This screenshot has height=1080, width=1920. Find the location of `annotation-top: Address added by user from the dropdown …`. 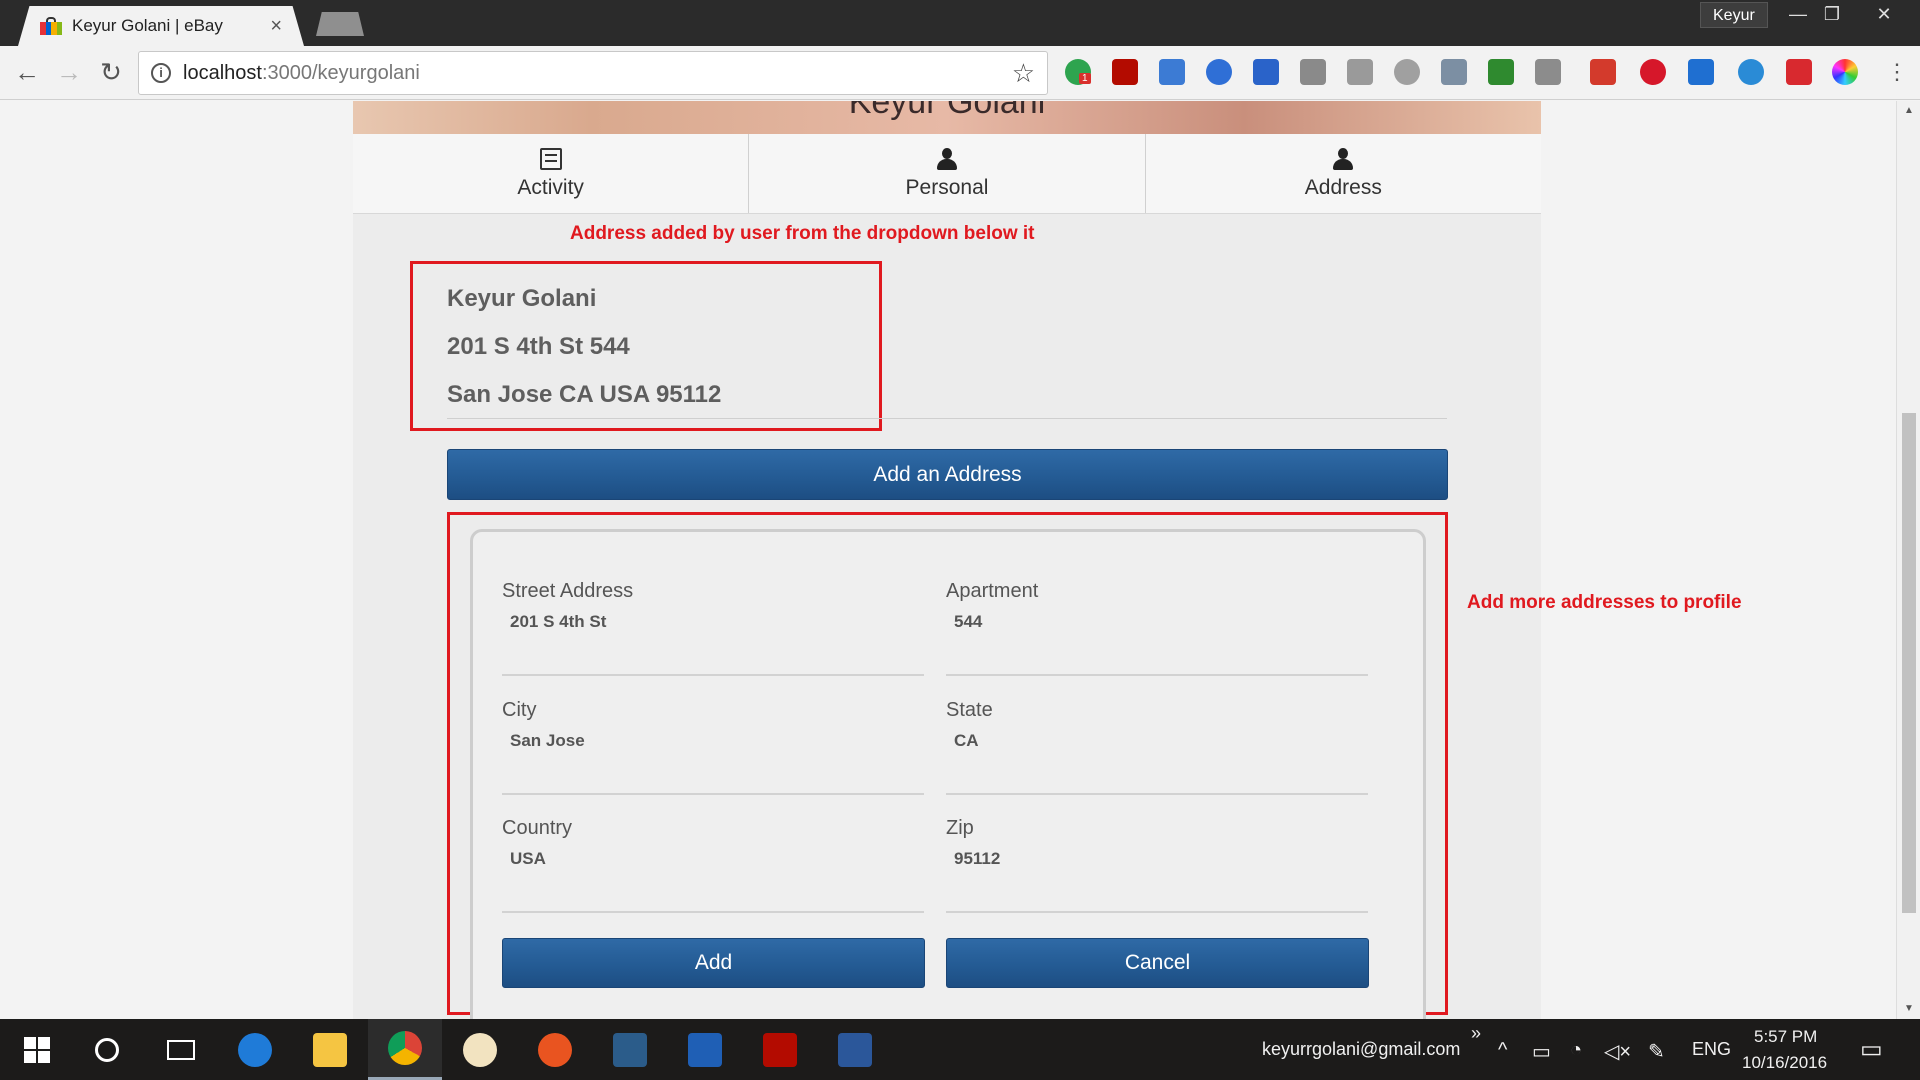

annotation-top: Address added by user from the dropdown … is located at coordinates (802, 233).